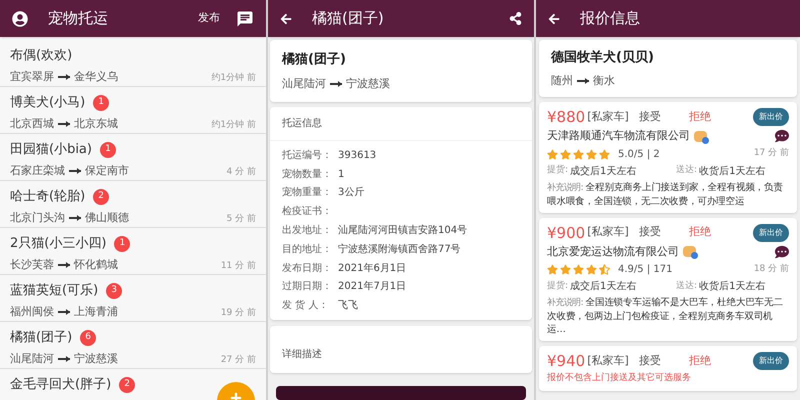 The height and width of the screenshot is (400, 800). What do you see at coordinates (133, 345) in the screenshot?
I see `shipment-item: 橘猫(团子) 6 汕尾陆河 宁波慈溪 27 分 前` at bounding box center [133, 345].